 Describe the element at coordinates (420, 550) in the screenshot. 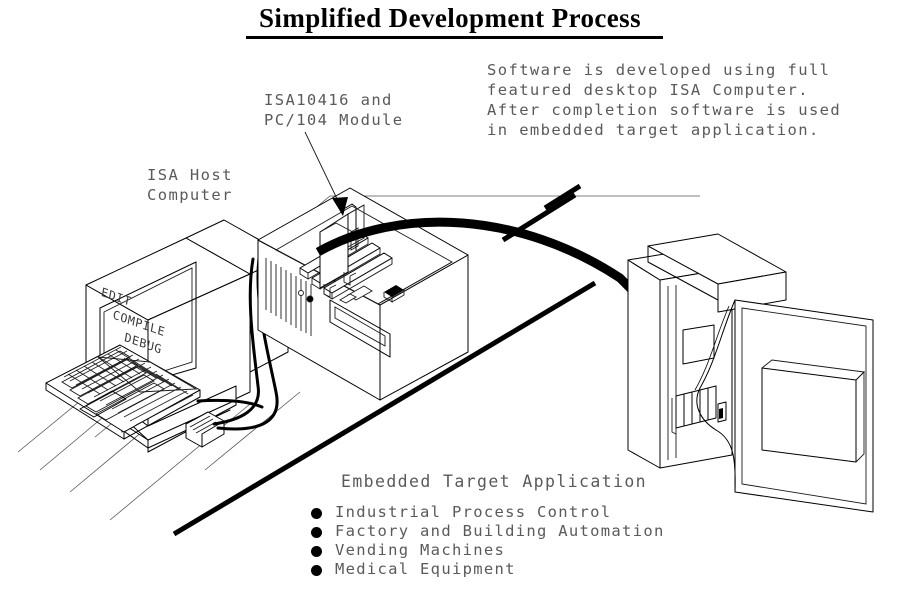

I see `list-item-label: Vending Machines` at that location.